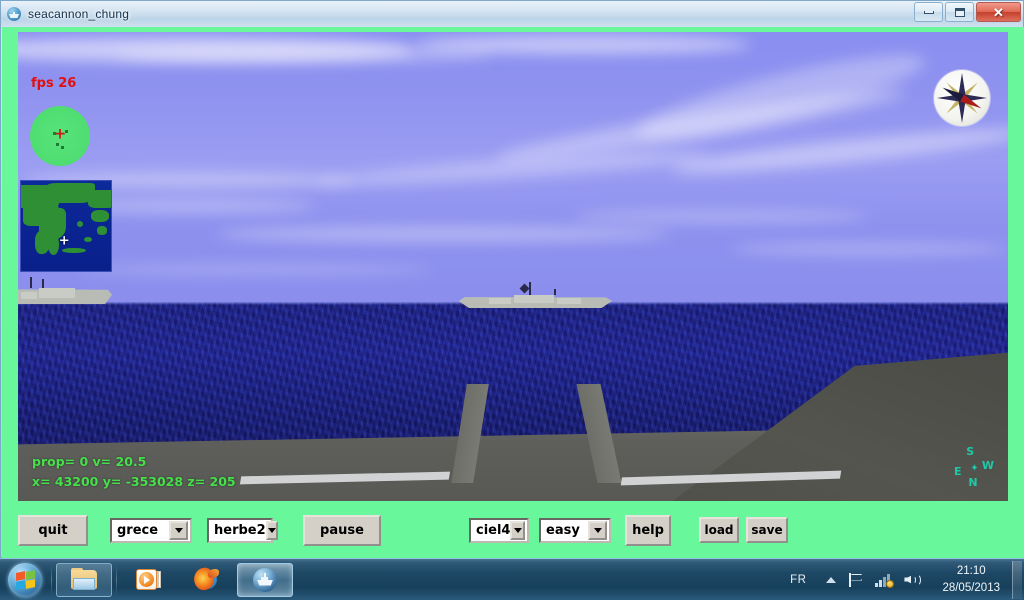 Image resolution: width=1024 pixels, height=600 pixels. Describe the element at coordinates (719, 530) in the screenshot. I see `load-button: load` at that location.